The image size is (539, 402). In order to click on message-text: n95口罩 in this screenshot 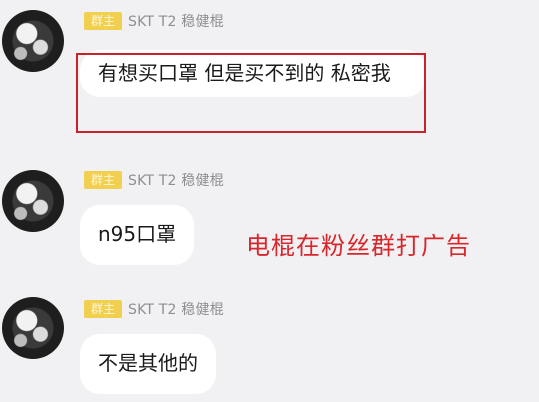, I will do `click(137, 234)`.